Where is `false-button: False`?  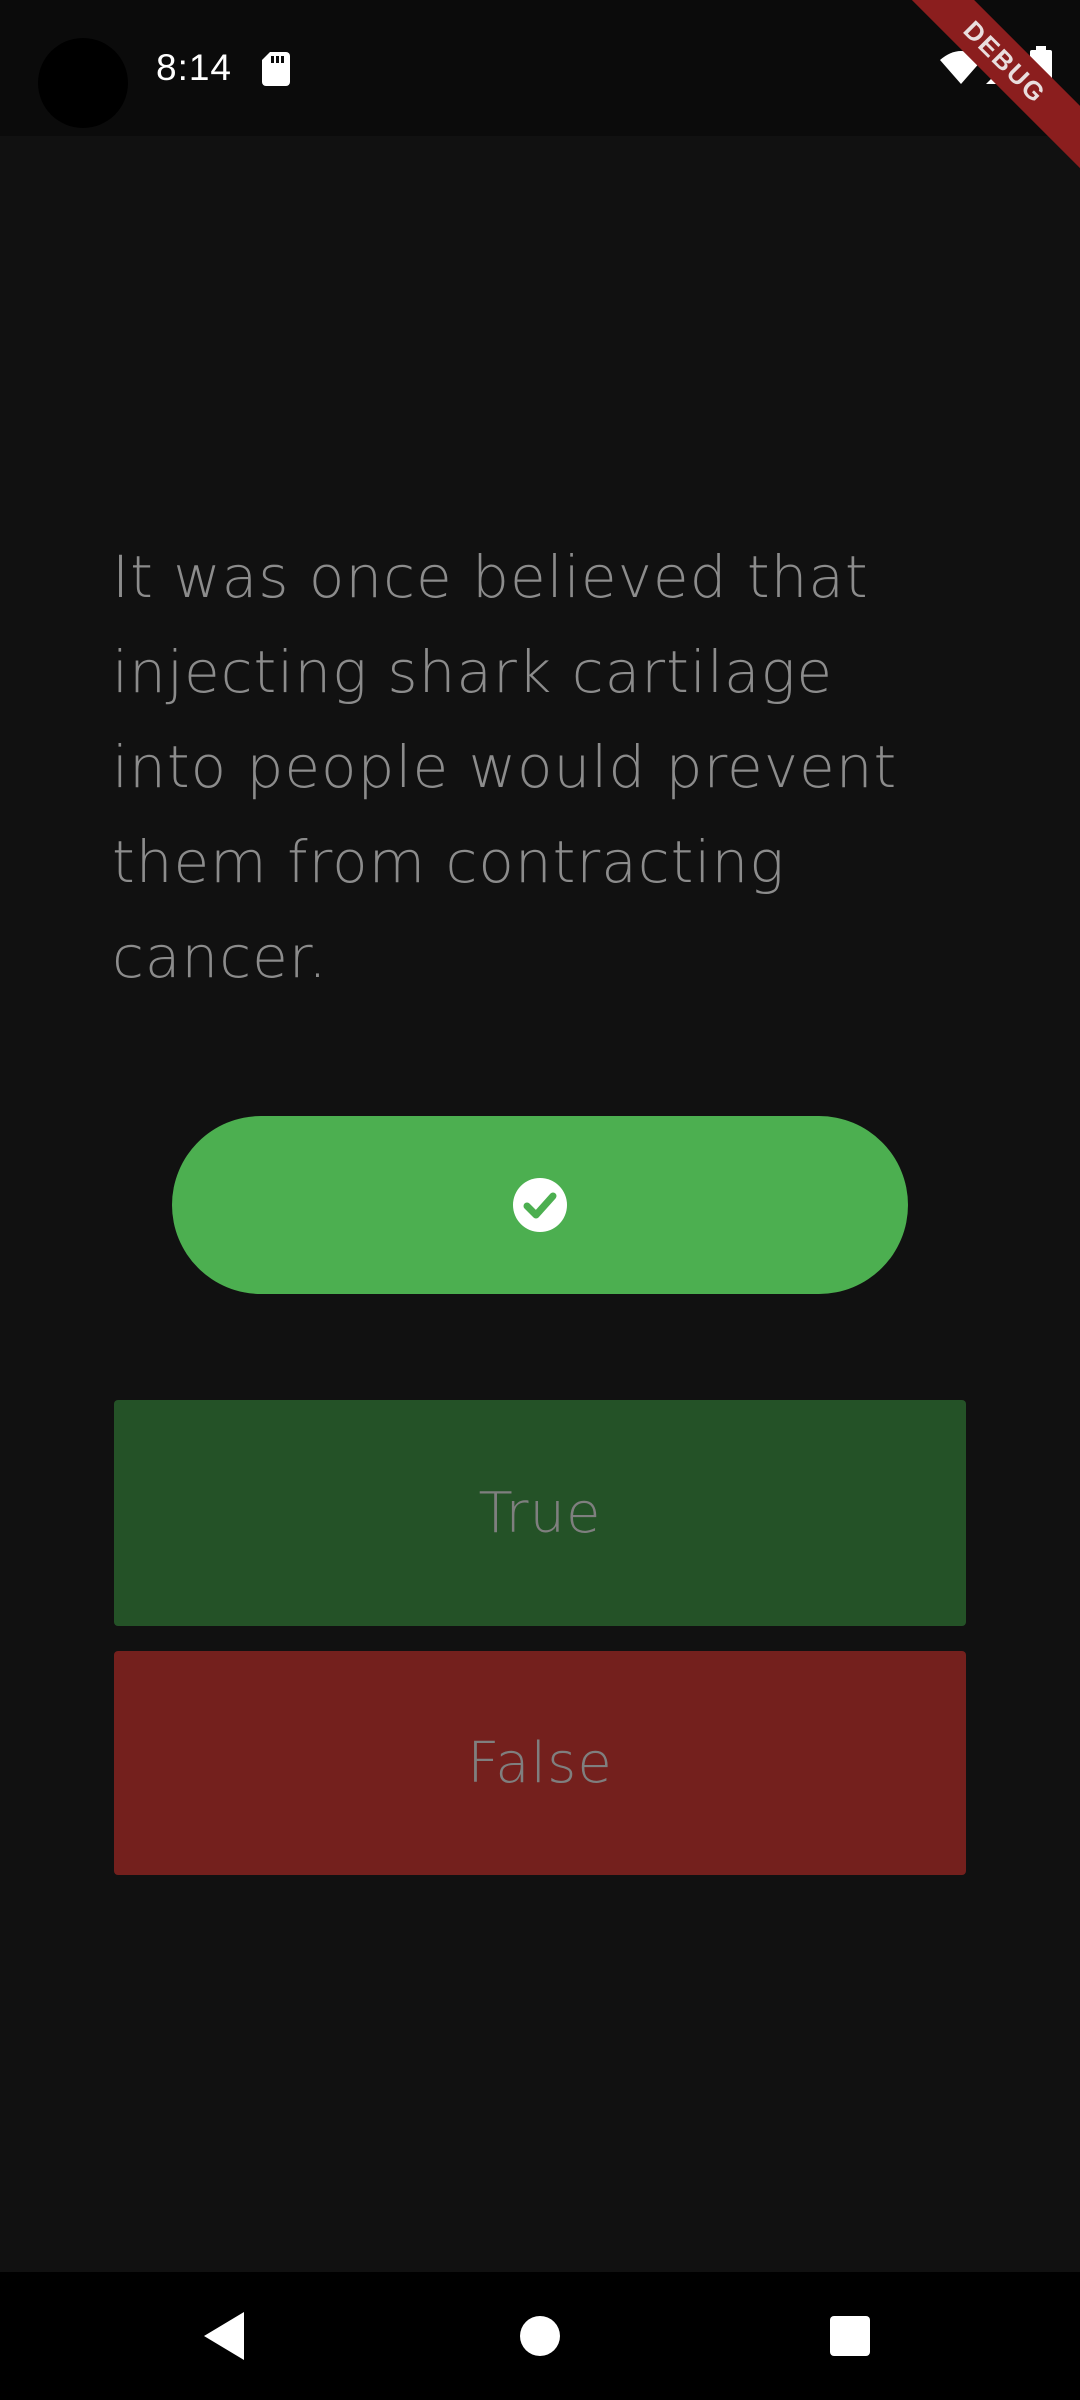
false-button: False is located at coordinates (540, 1763).